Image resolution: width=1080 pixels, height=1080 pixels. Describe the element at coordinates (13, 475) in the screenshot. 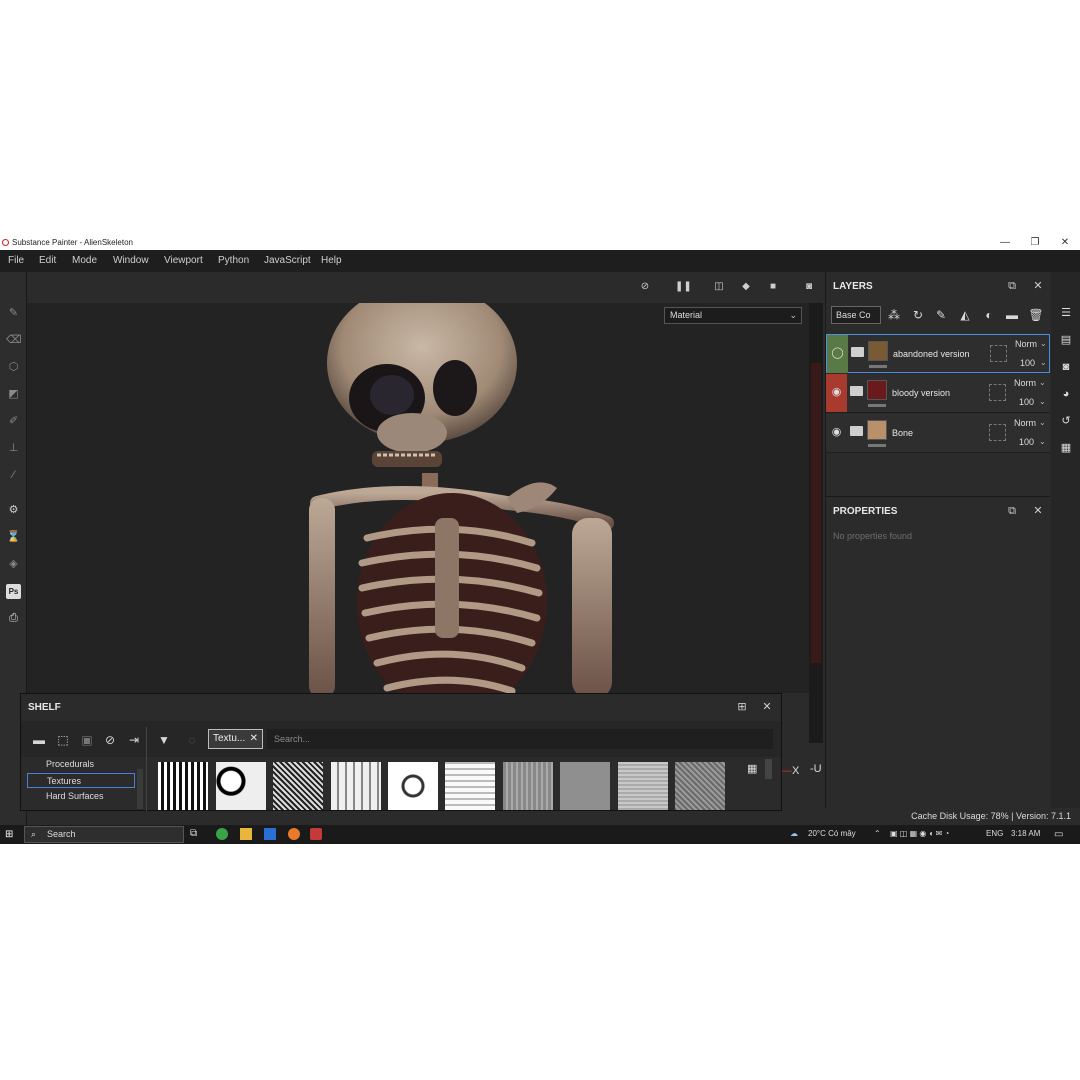

I see `color-picker-icon: ⁄` at that location.